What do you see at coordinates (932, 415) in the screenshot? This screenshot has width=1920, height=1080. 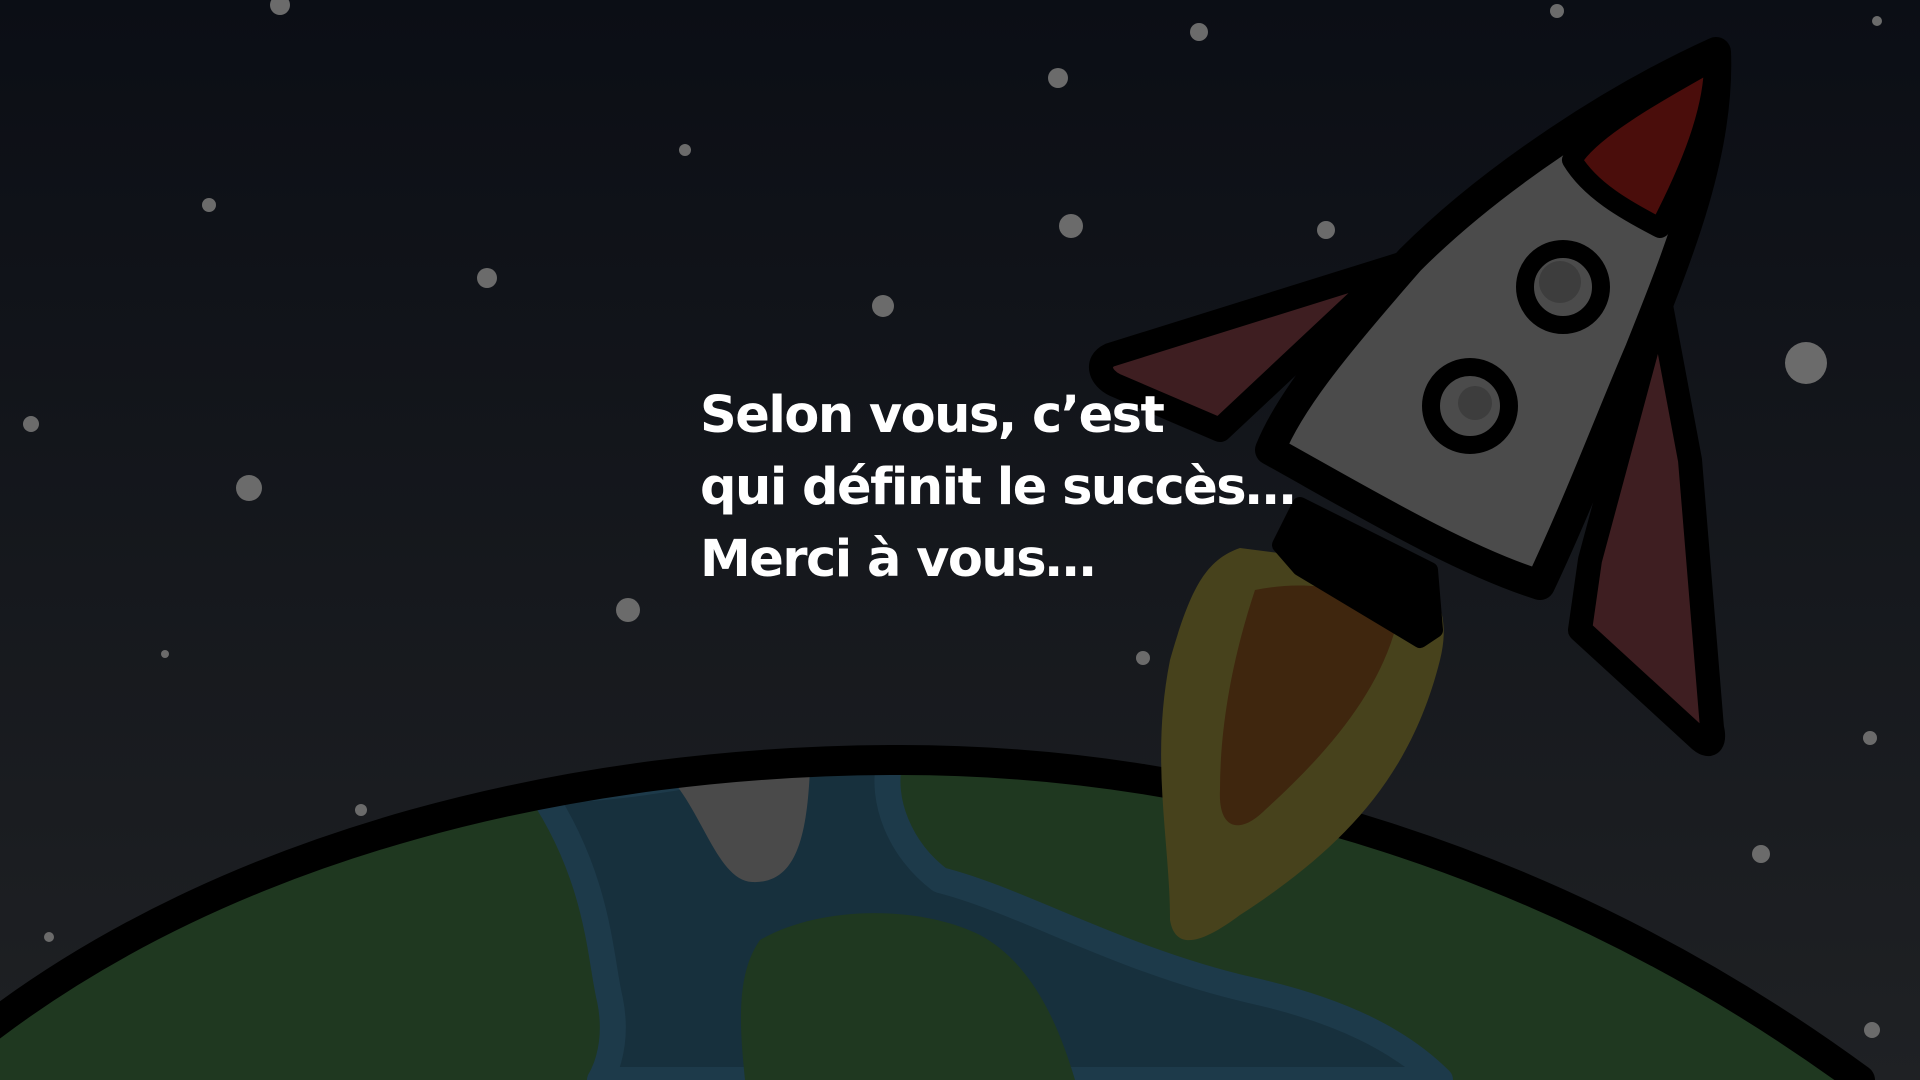 I see `headline-line-1: Selon vous, c’est` at bounding box center [932, 415].